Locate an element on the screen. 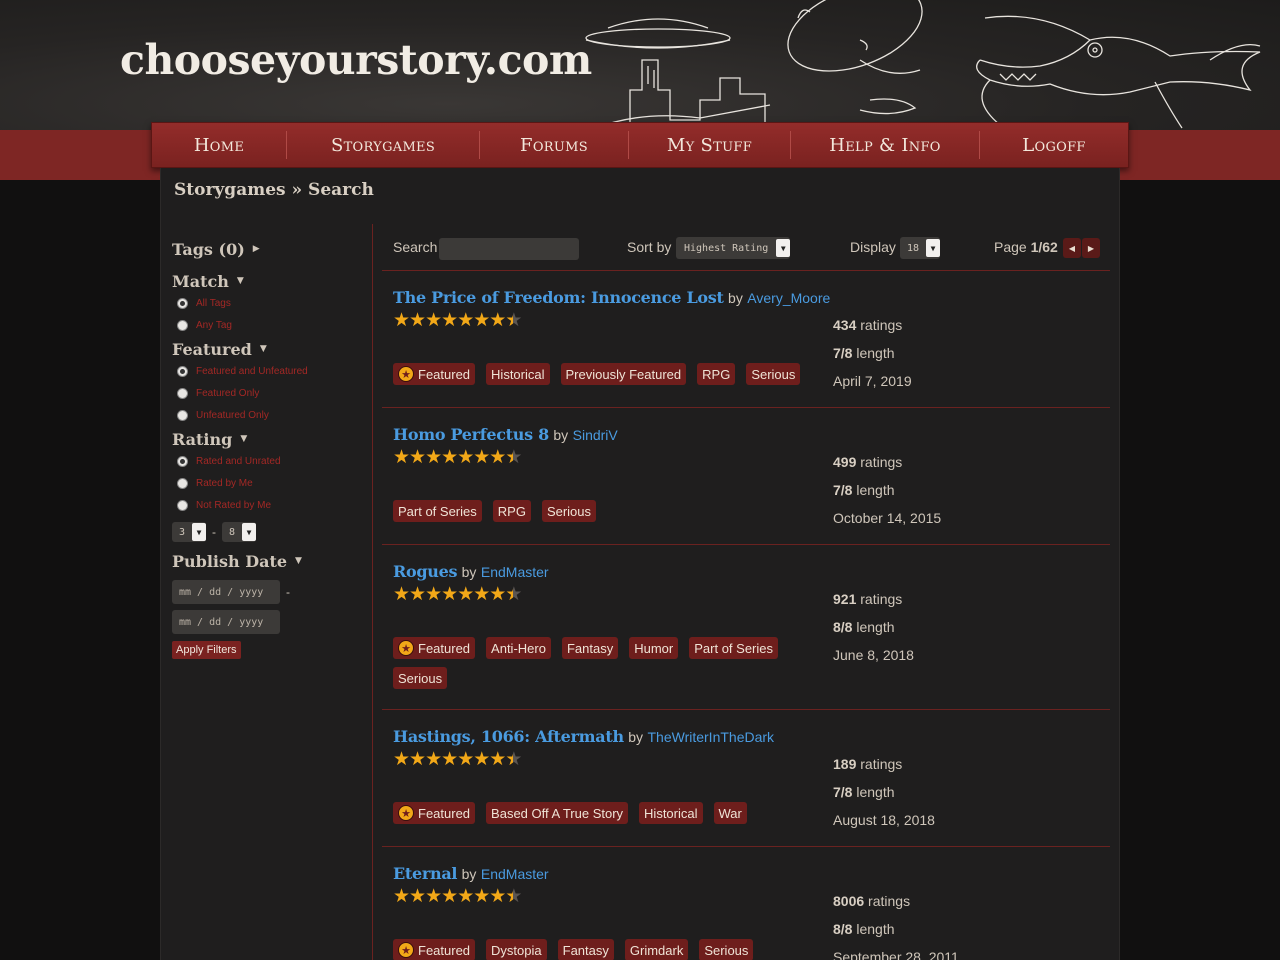 This screenshot has width=1280, height=960. match-filter-toggle: Match ▼ is located at coordinates (267, 281).